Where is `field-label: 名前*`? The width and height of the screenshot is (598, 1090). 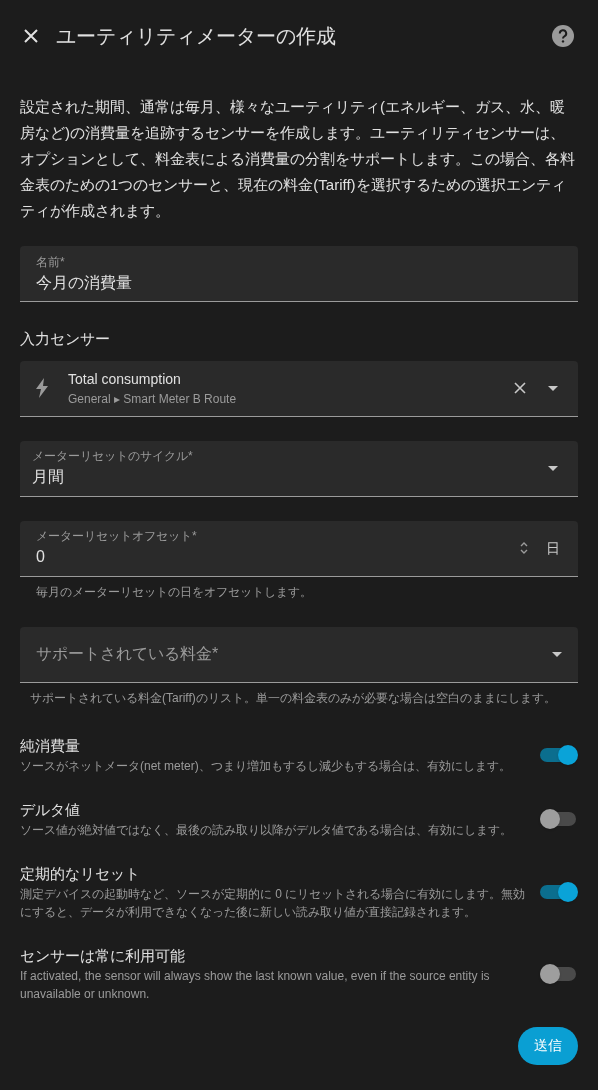 field-label: 名前* is located at coordinates (51, 262).